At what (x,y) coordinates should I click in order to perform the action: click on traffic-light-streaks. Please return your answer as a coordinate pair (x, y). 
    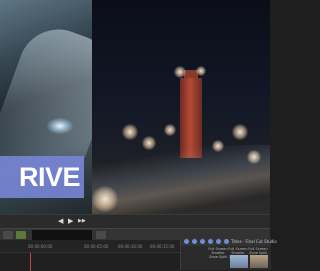
    Looking at the image, I should click on (181, 179).